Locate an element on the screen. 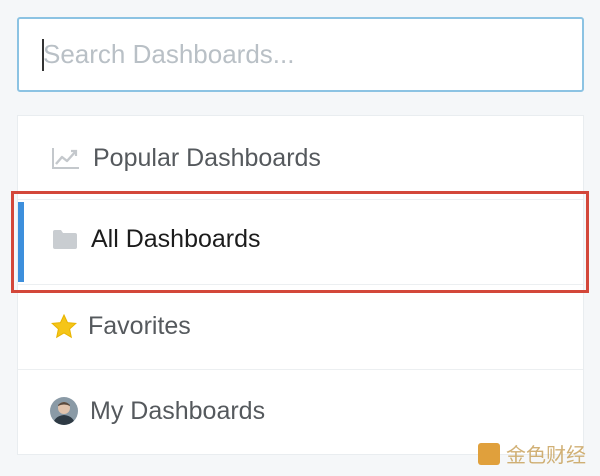 This screenshot has height=476, width=600. watermark: 金色财经 is located at coordinates (532, 453).